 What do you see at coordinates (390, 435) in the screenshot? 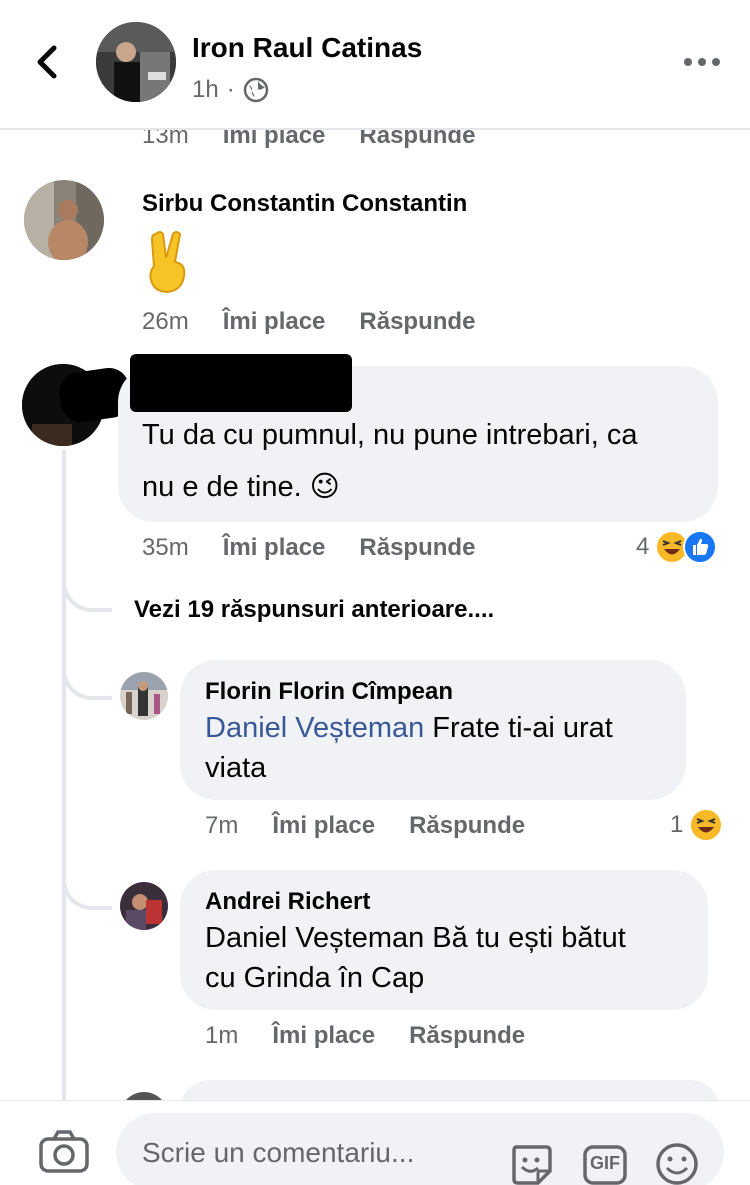
I see `comment-text-line: Tu da cu pumnul, nu pune intrebari, ca` at bounding box center [390, 435].